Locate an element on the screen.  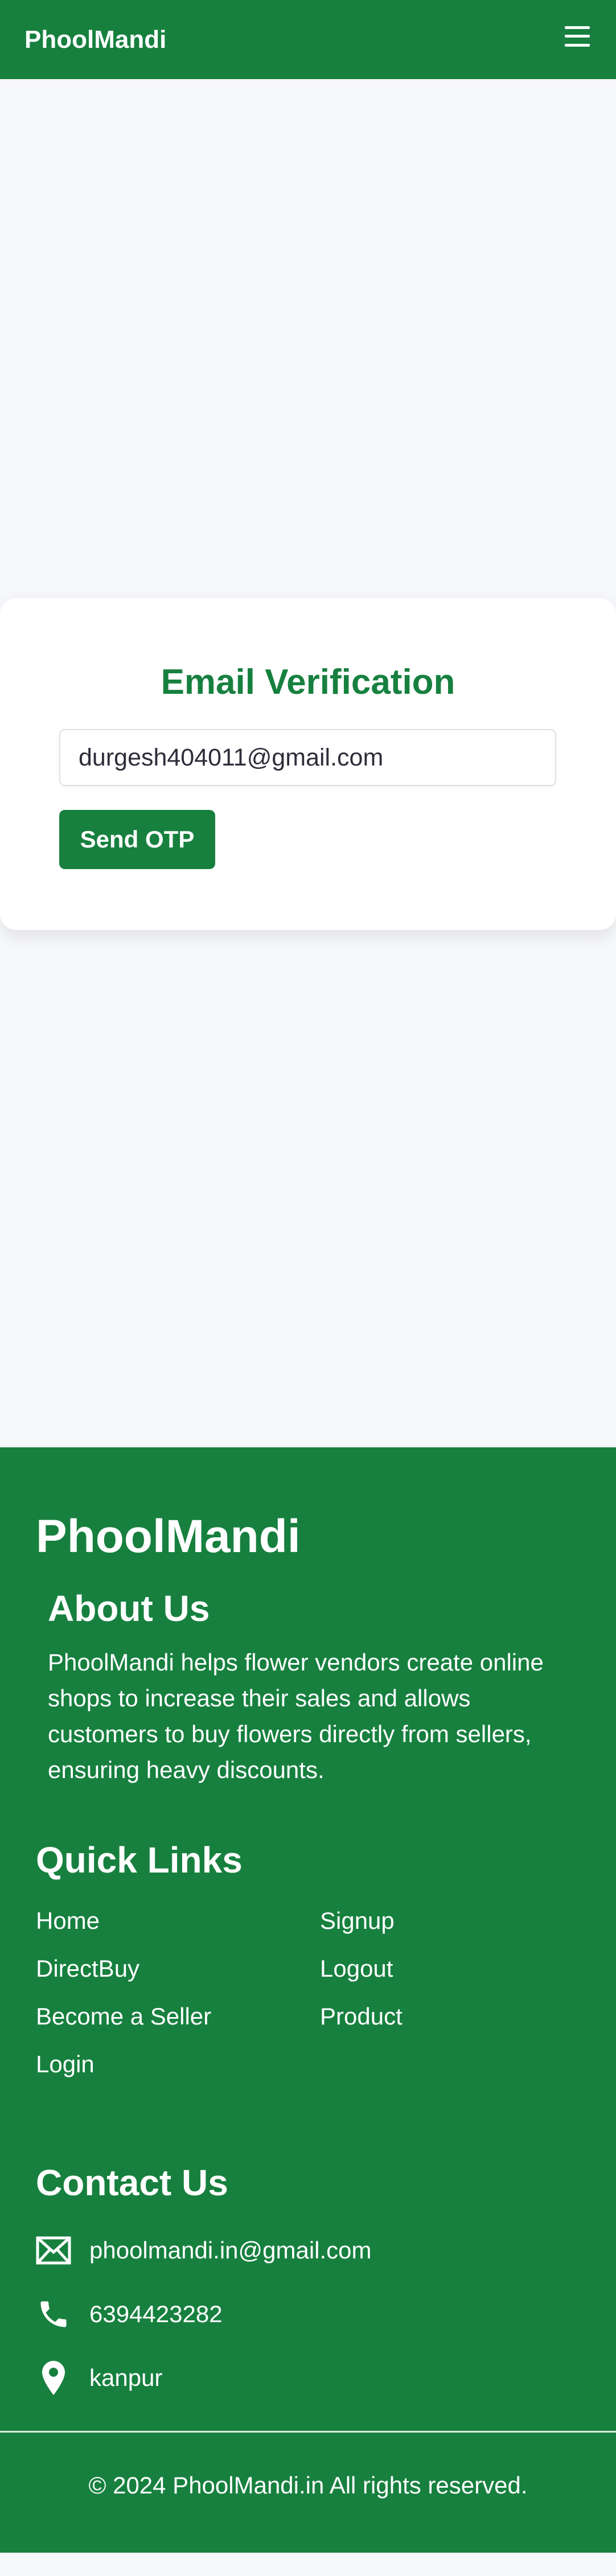
link-become-seller: Become a Seller is located at coordinates (123, 2017).